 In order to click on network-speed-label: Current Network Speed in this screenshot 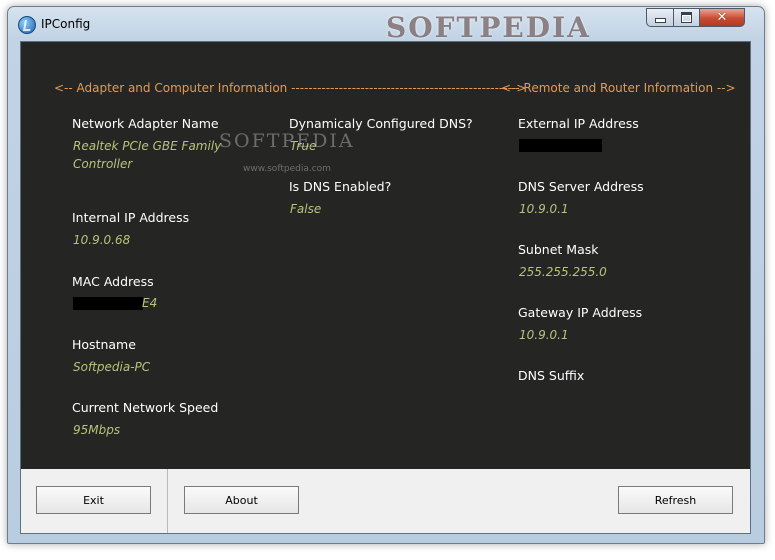, I will do `click(145, 407)`.